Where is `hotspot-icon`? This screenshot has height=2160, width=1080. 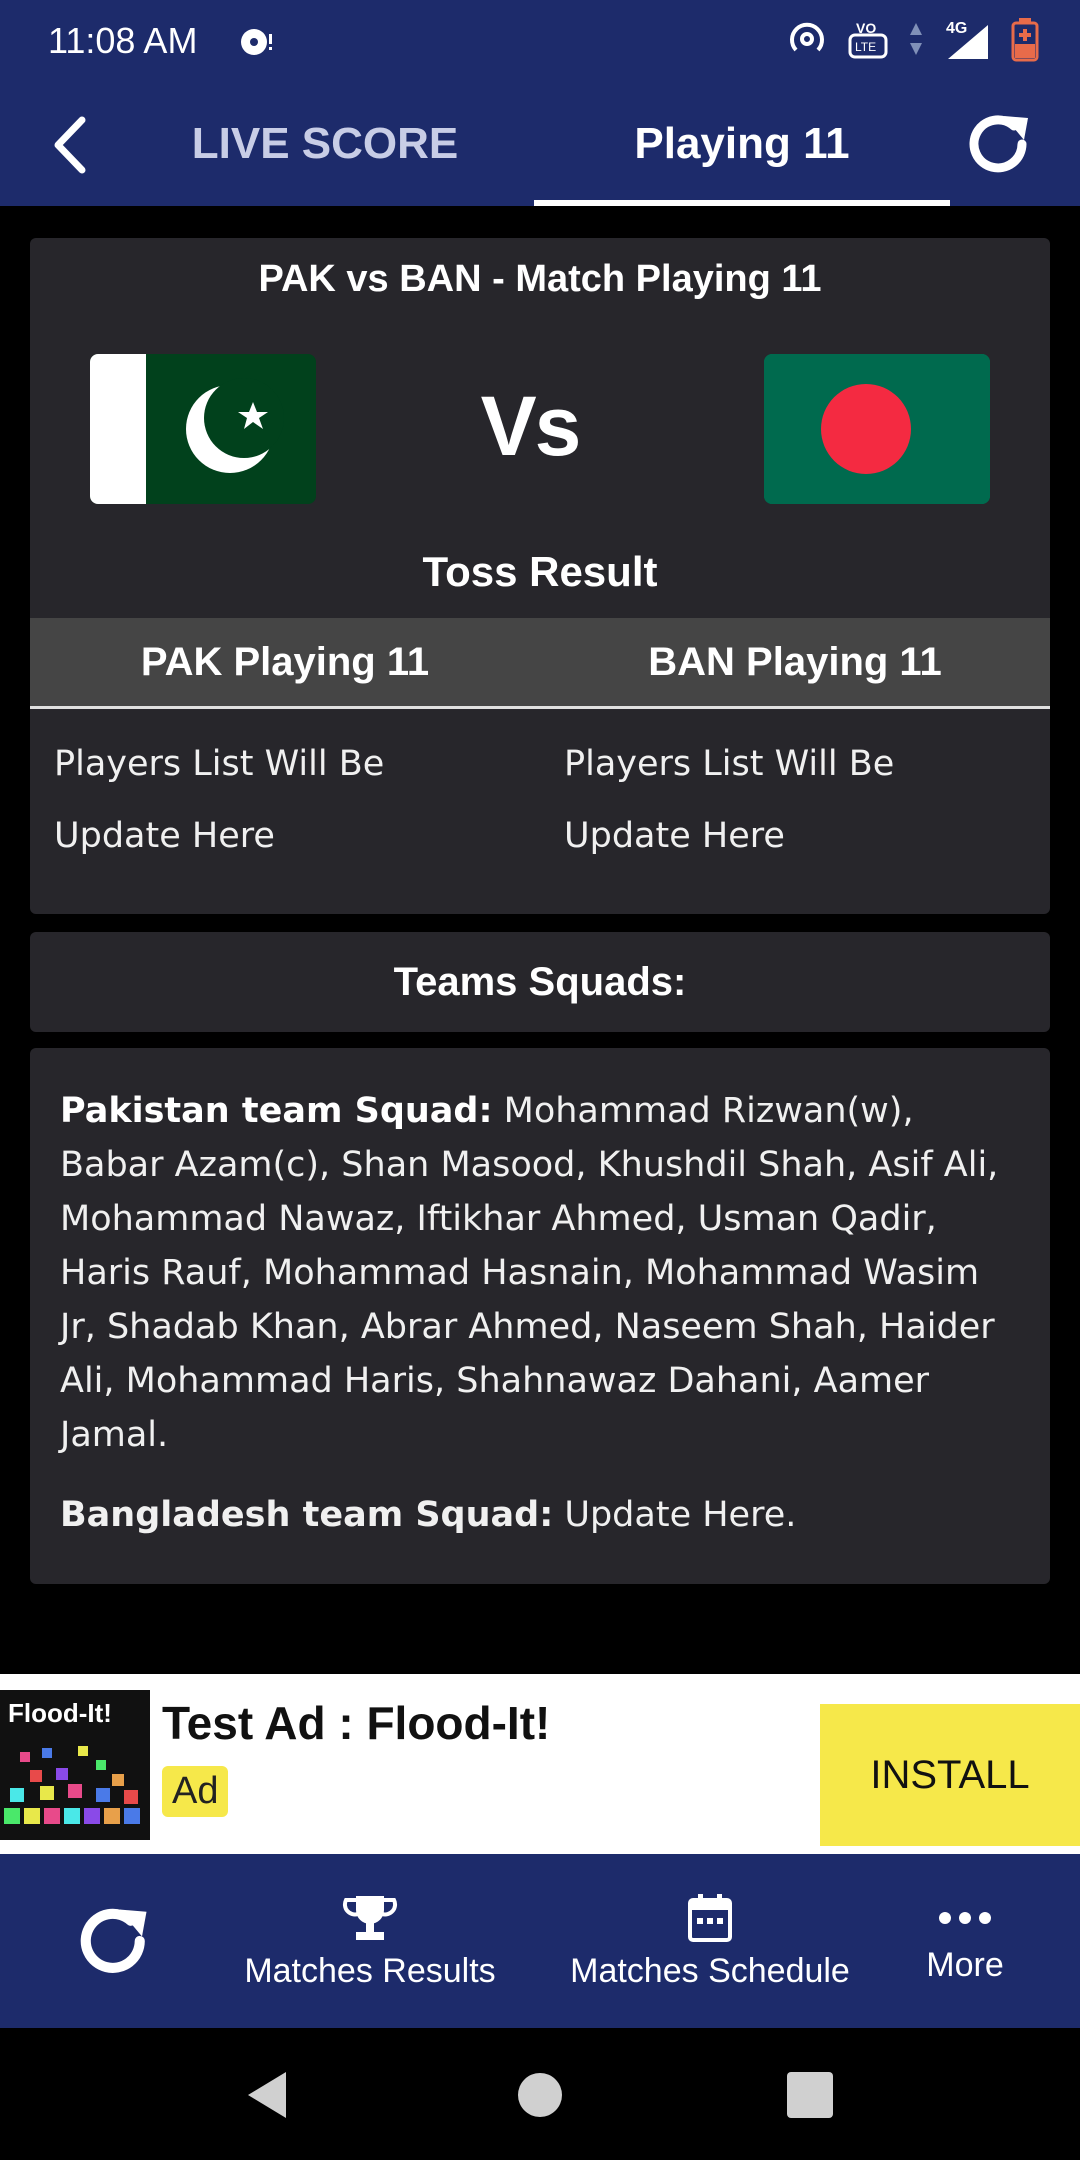
hotspot-icon is located at coordinates (807, 37).